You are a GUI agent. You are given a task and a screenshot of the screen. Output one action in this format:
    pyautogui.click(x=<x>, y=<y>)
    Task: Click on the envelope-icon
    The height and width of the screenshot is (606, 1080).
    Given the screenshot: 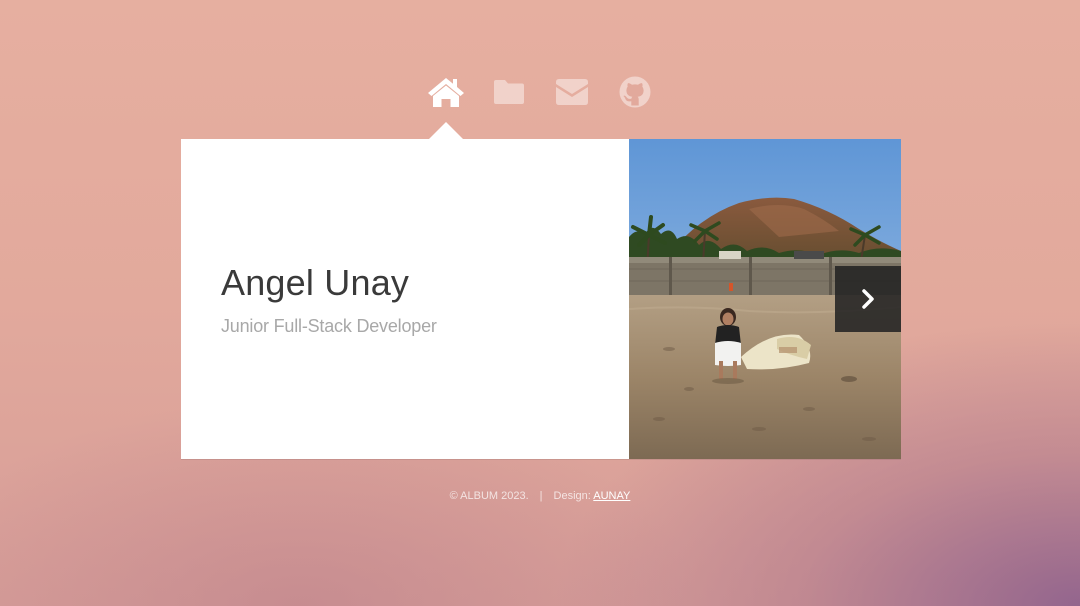 What is the action you would take?
    pyautogui.click(x=572, y=92)
    